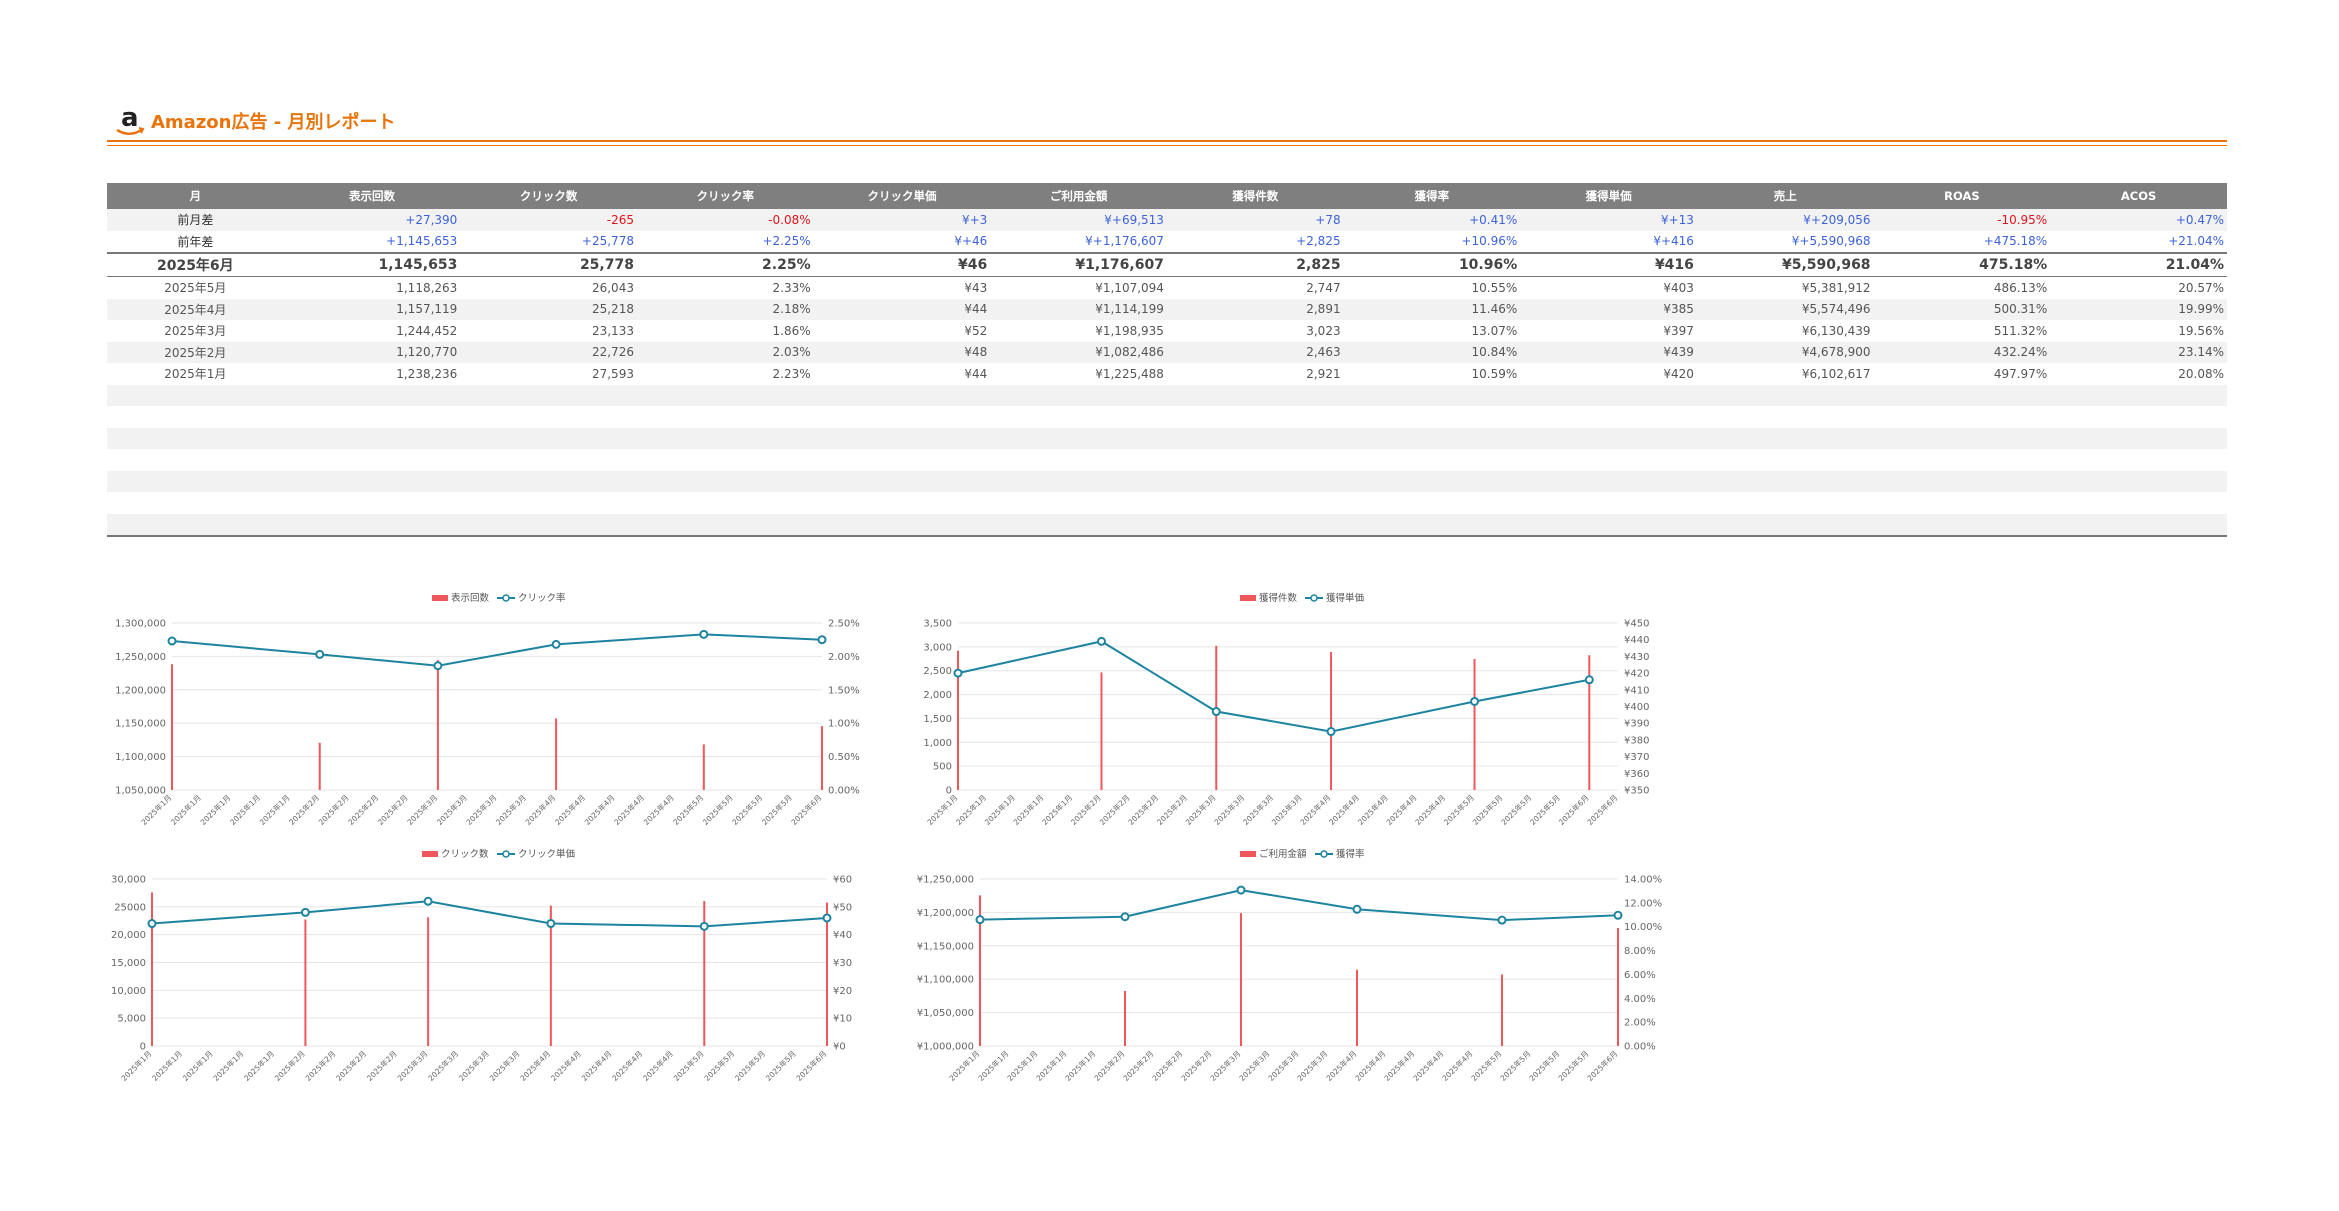 Image resolution: width=2339 pixels, height=1211 pixels. What do you see at coordinates (937, 695) in the screenshot?
I see `y-left-tick: 2,000` at bounding box center [937, 695].